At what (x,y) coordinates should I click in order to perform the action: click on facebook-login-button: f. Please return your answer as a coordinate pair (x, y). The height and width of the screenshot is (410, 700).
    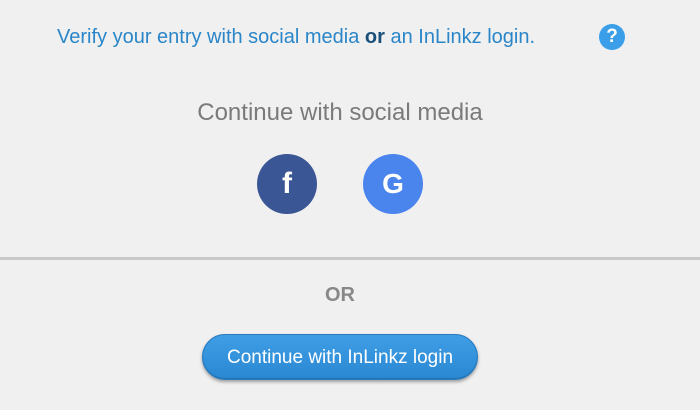
    Looking at the image, I should click on (287, 184).